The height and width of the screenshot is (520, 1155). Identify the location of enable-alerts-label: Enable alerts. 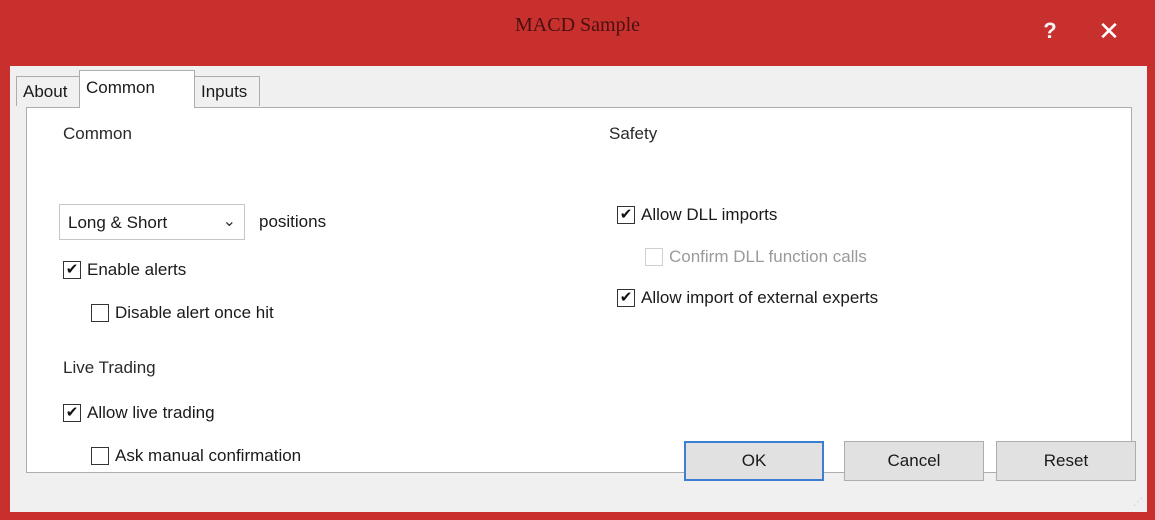
(137, 269).